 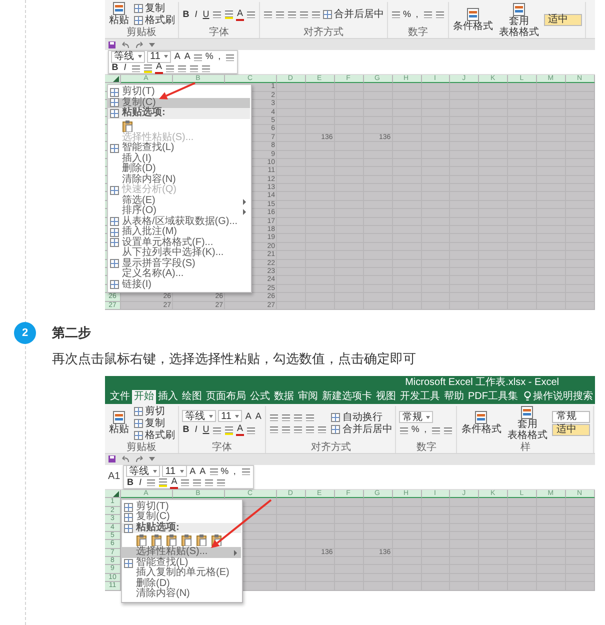 I want to click on ribbon-tab: 新建选项卡, so click(x=347, y=397).